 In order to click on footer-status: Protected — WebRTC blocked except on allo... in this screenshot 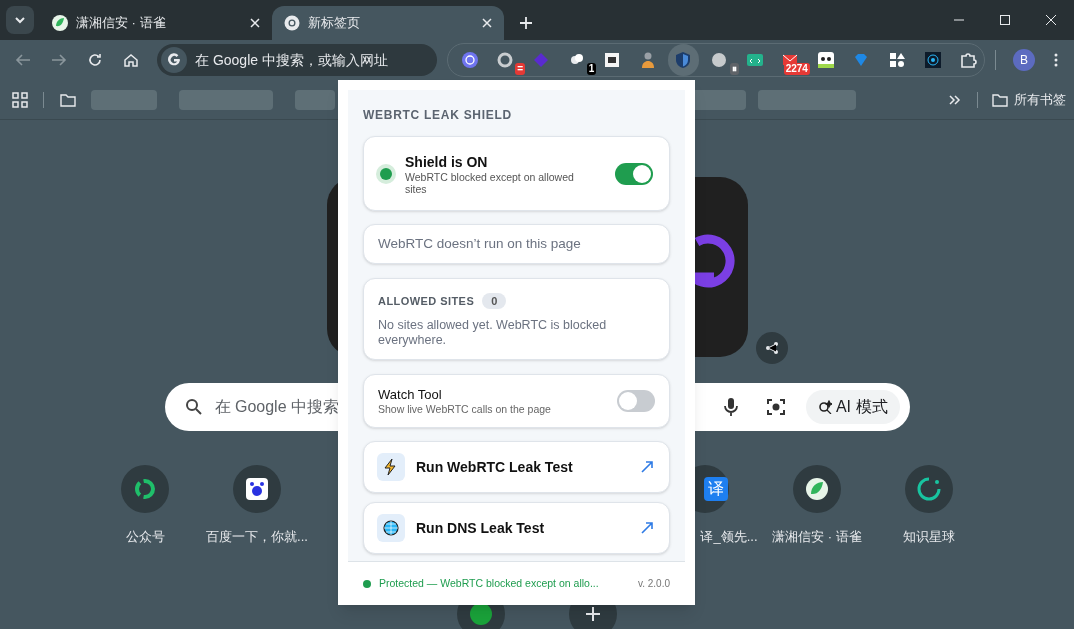, I will do `click(489, 583)`.